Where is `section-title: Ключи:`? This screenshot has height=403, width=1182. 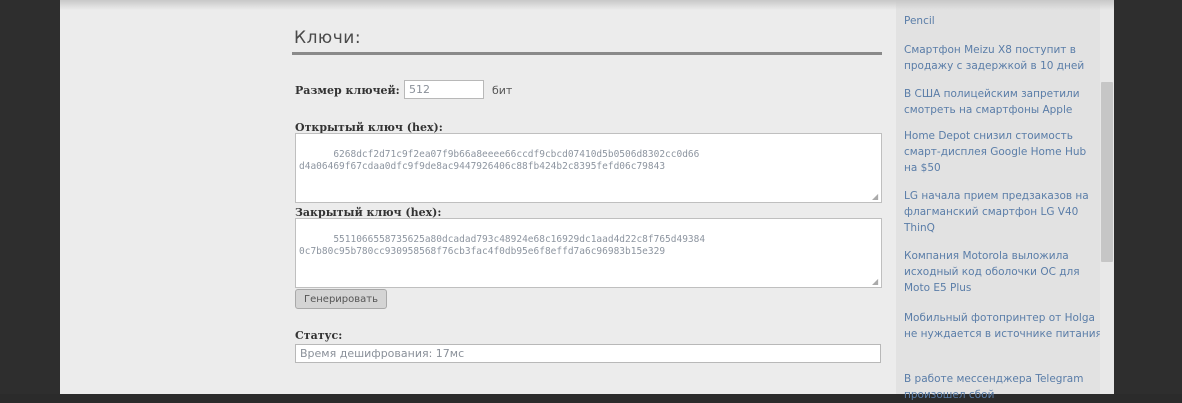 section-title: Ключи: is located at coordinates (328, 38).